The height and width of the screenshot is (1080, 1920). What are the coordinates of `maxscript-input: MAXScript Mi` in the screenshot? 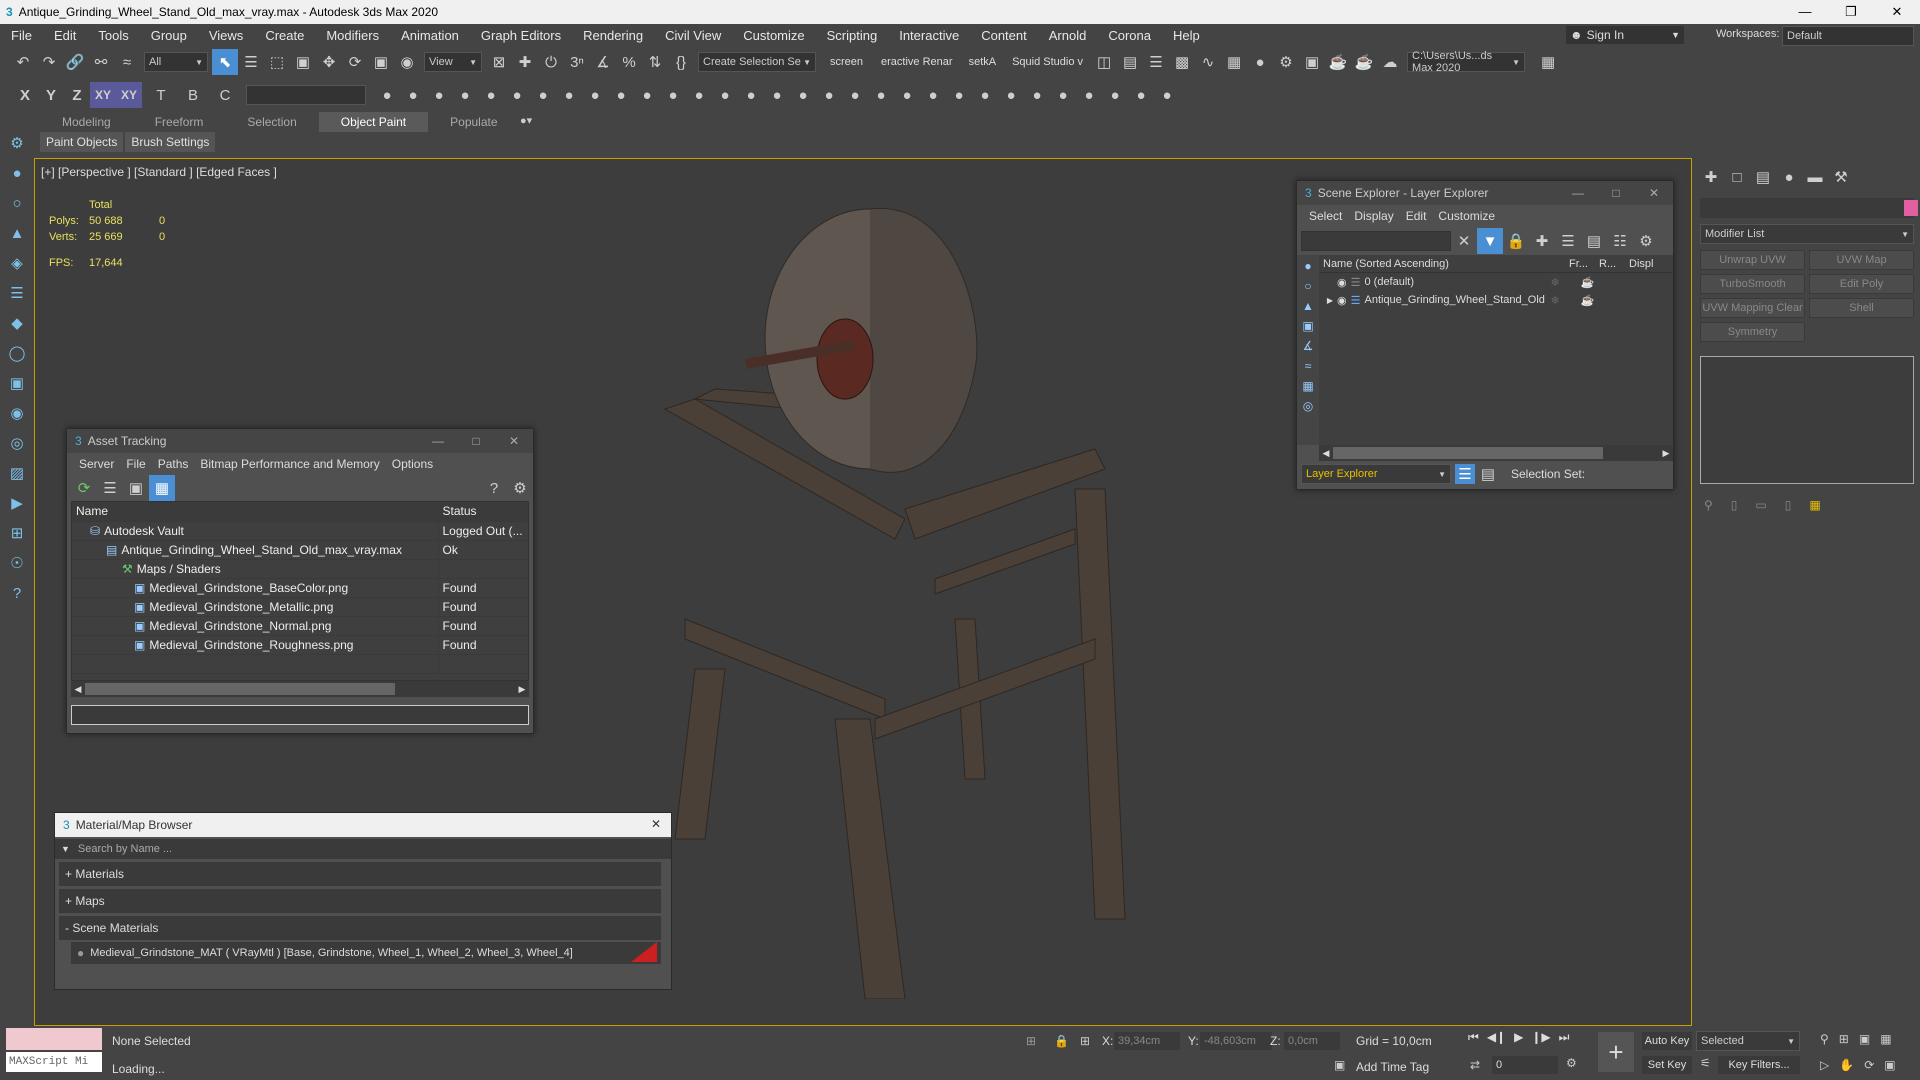 It's located at (54, 1062).